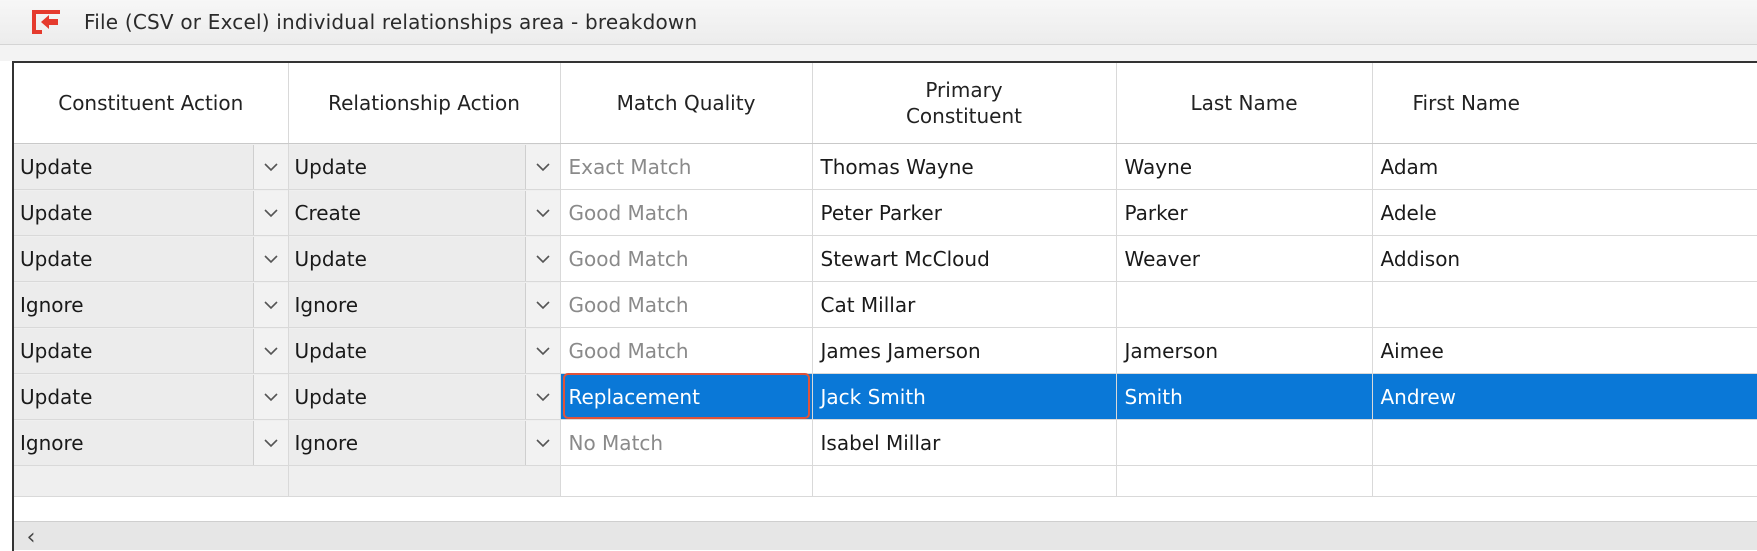 Image resolution: width=1757 pixels, height=551 pixels. I want to click on last-name-cell: Smith, so click(1244, 396).